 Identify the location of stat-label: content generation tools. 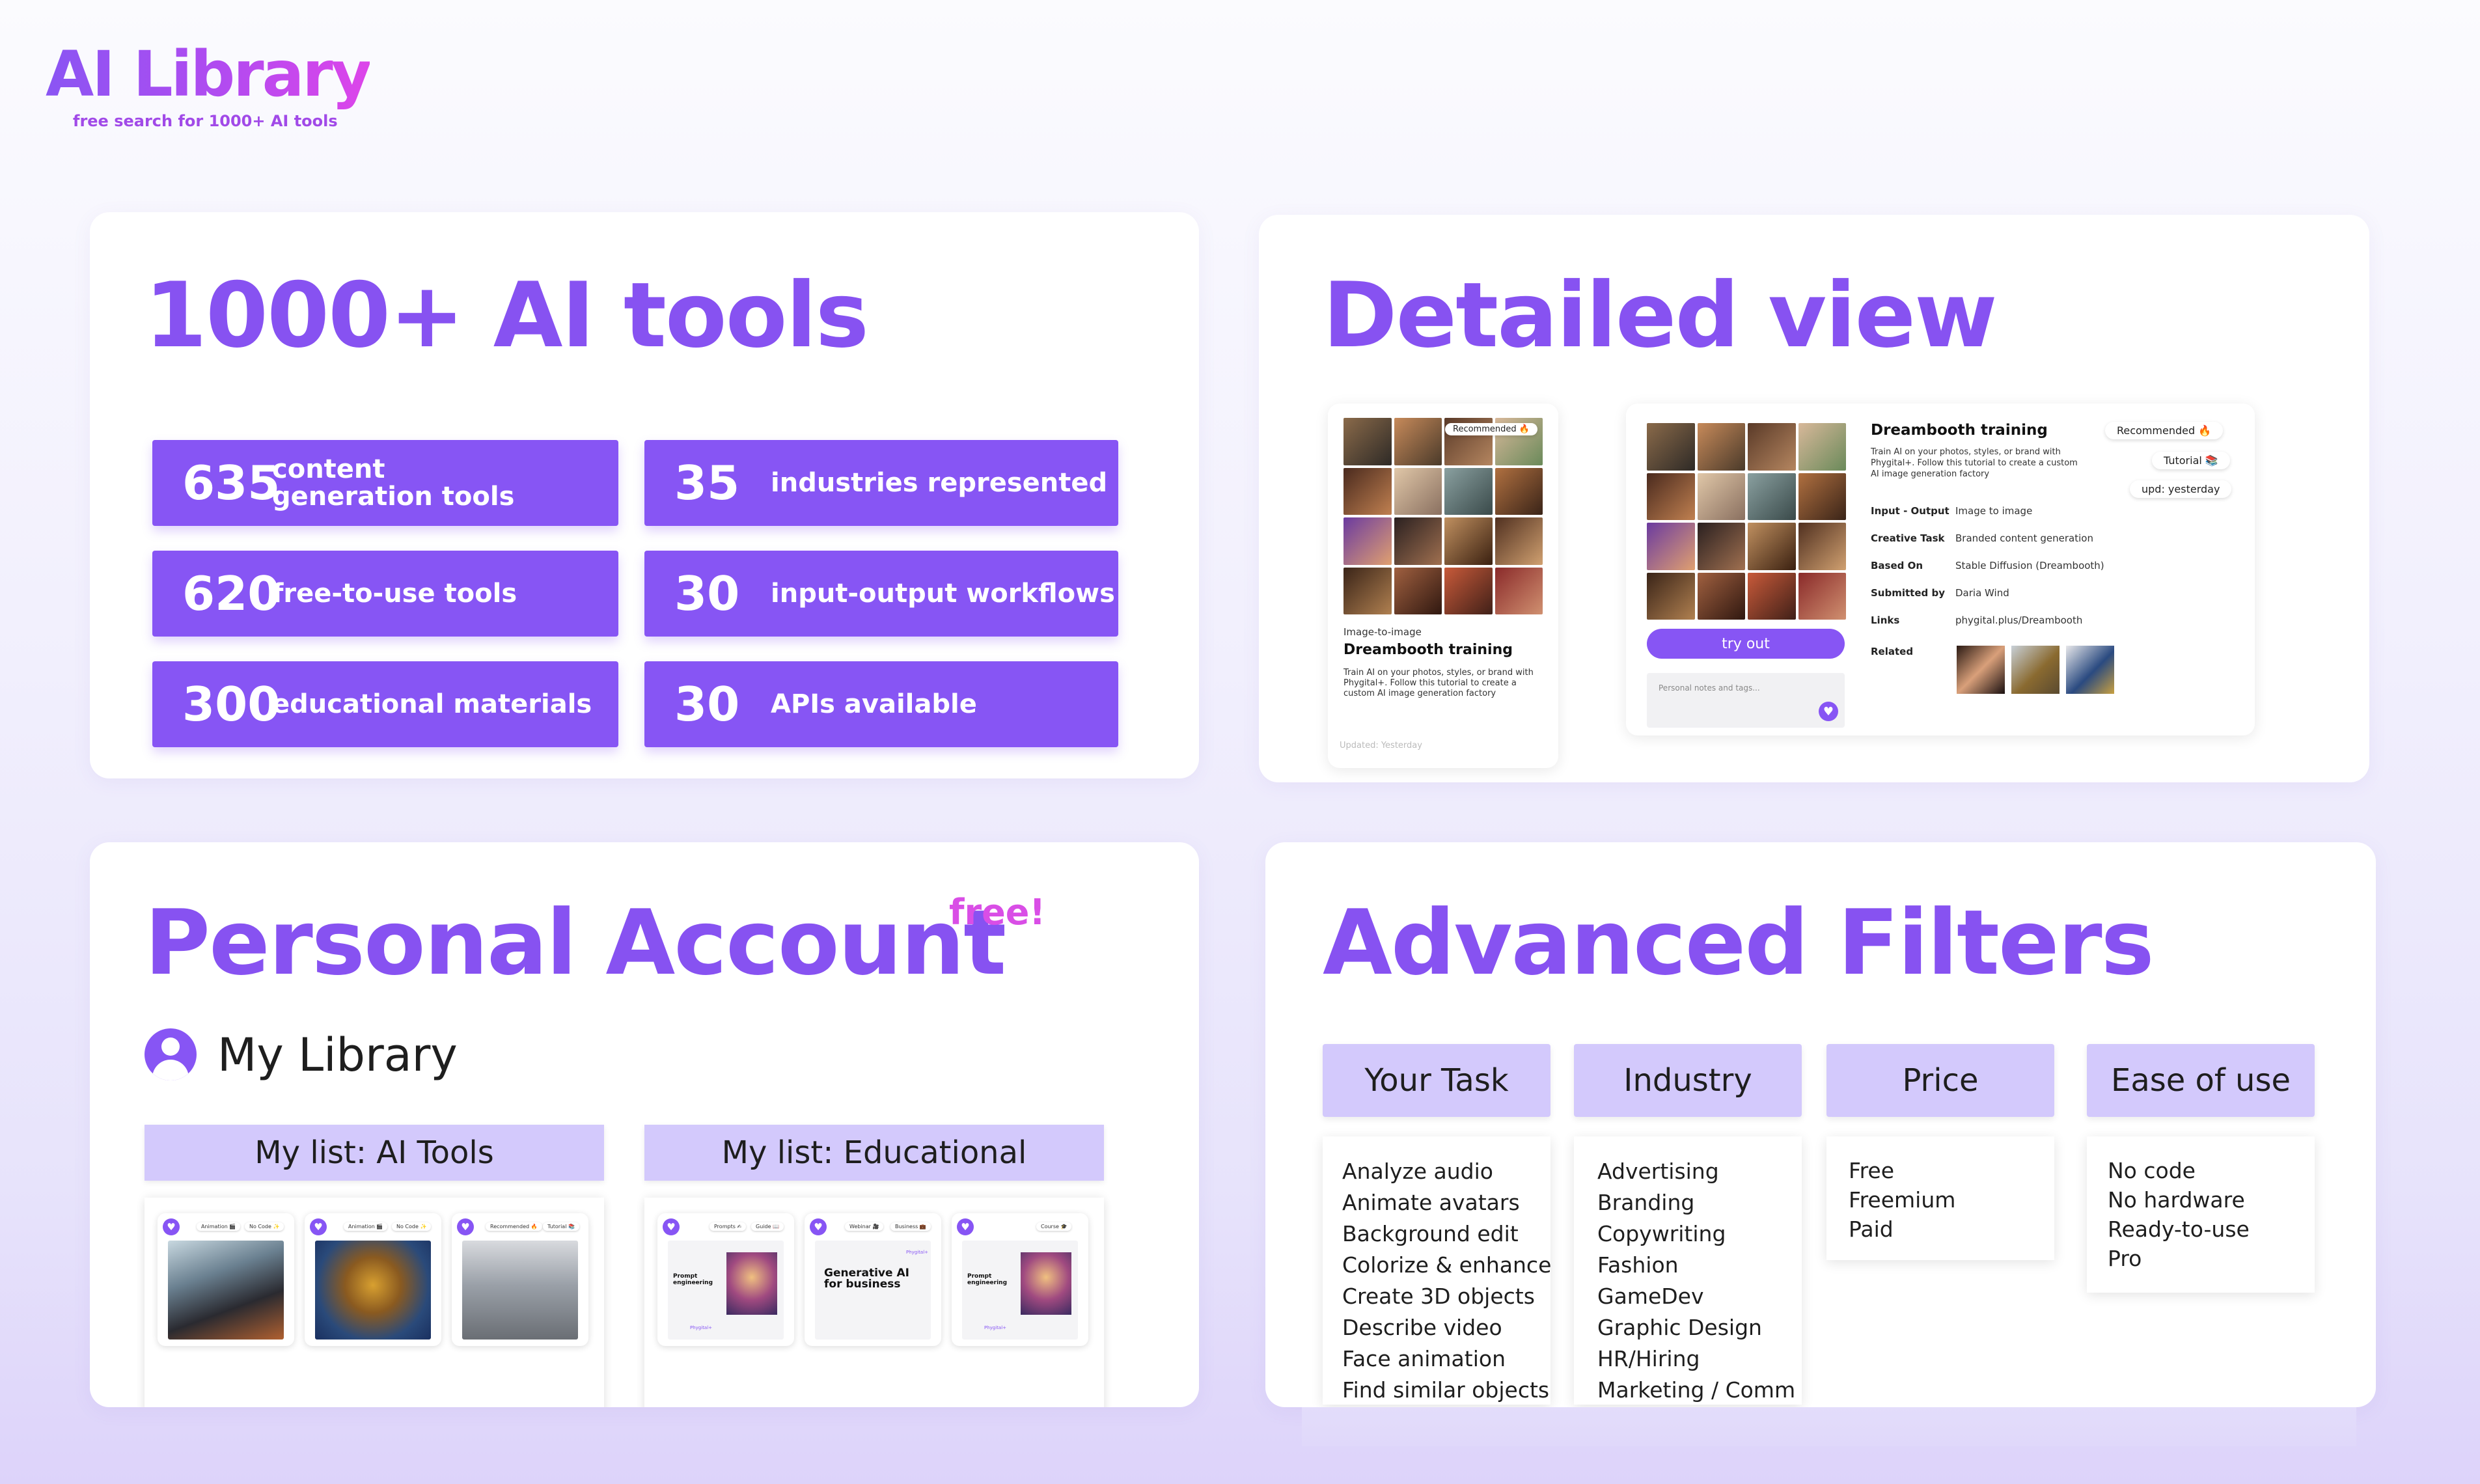
(393, 483).